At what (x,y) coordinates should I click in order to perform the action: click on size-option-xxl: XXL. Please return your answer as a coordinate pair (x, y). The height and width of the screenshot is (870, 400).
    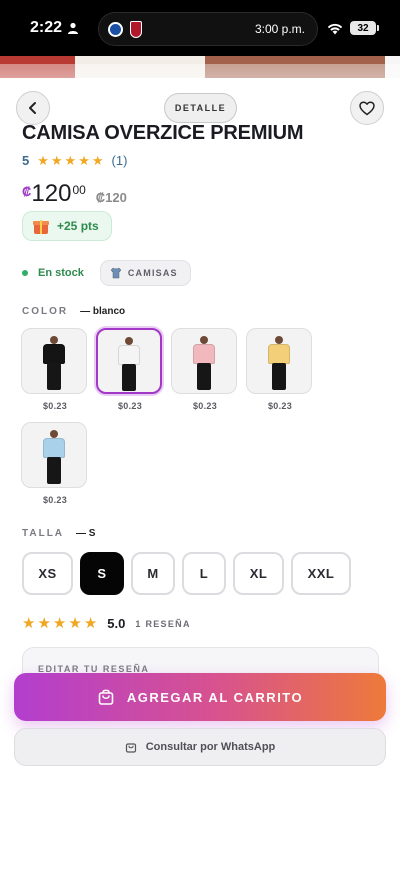
    Looking at the image, I should click on (321, 573).